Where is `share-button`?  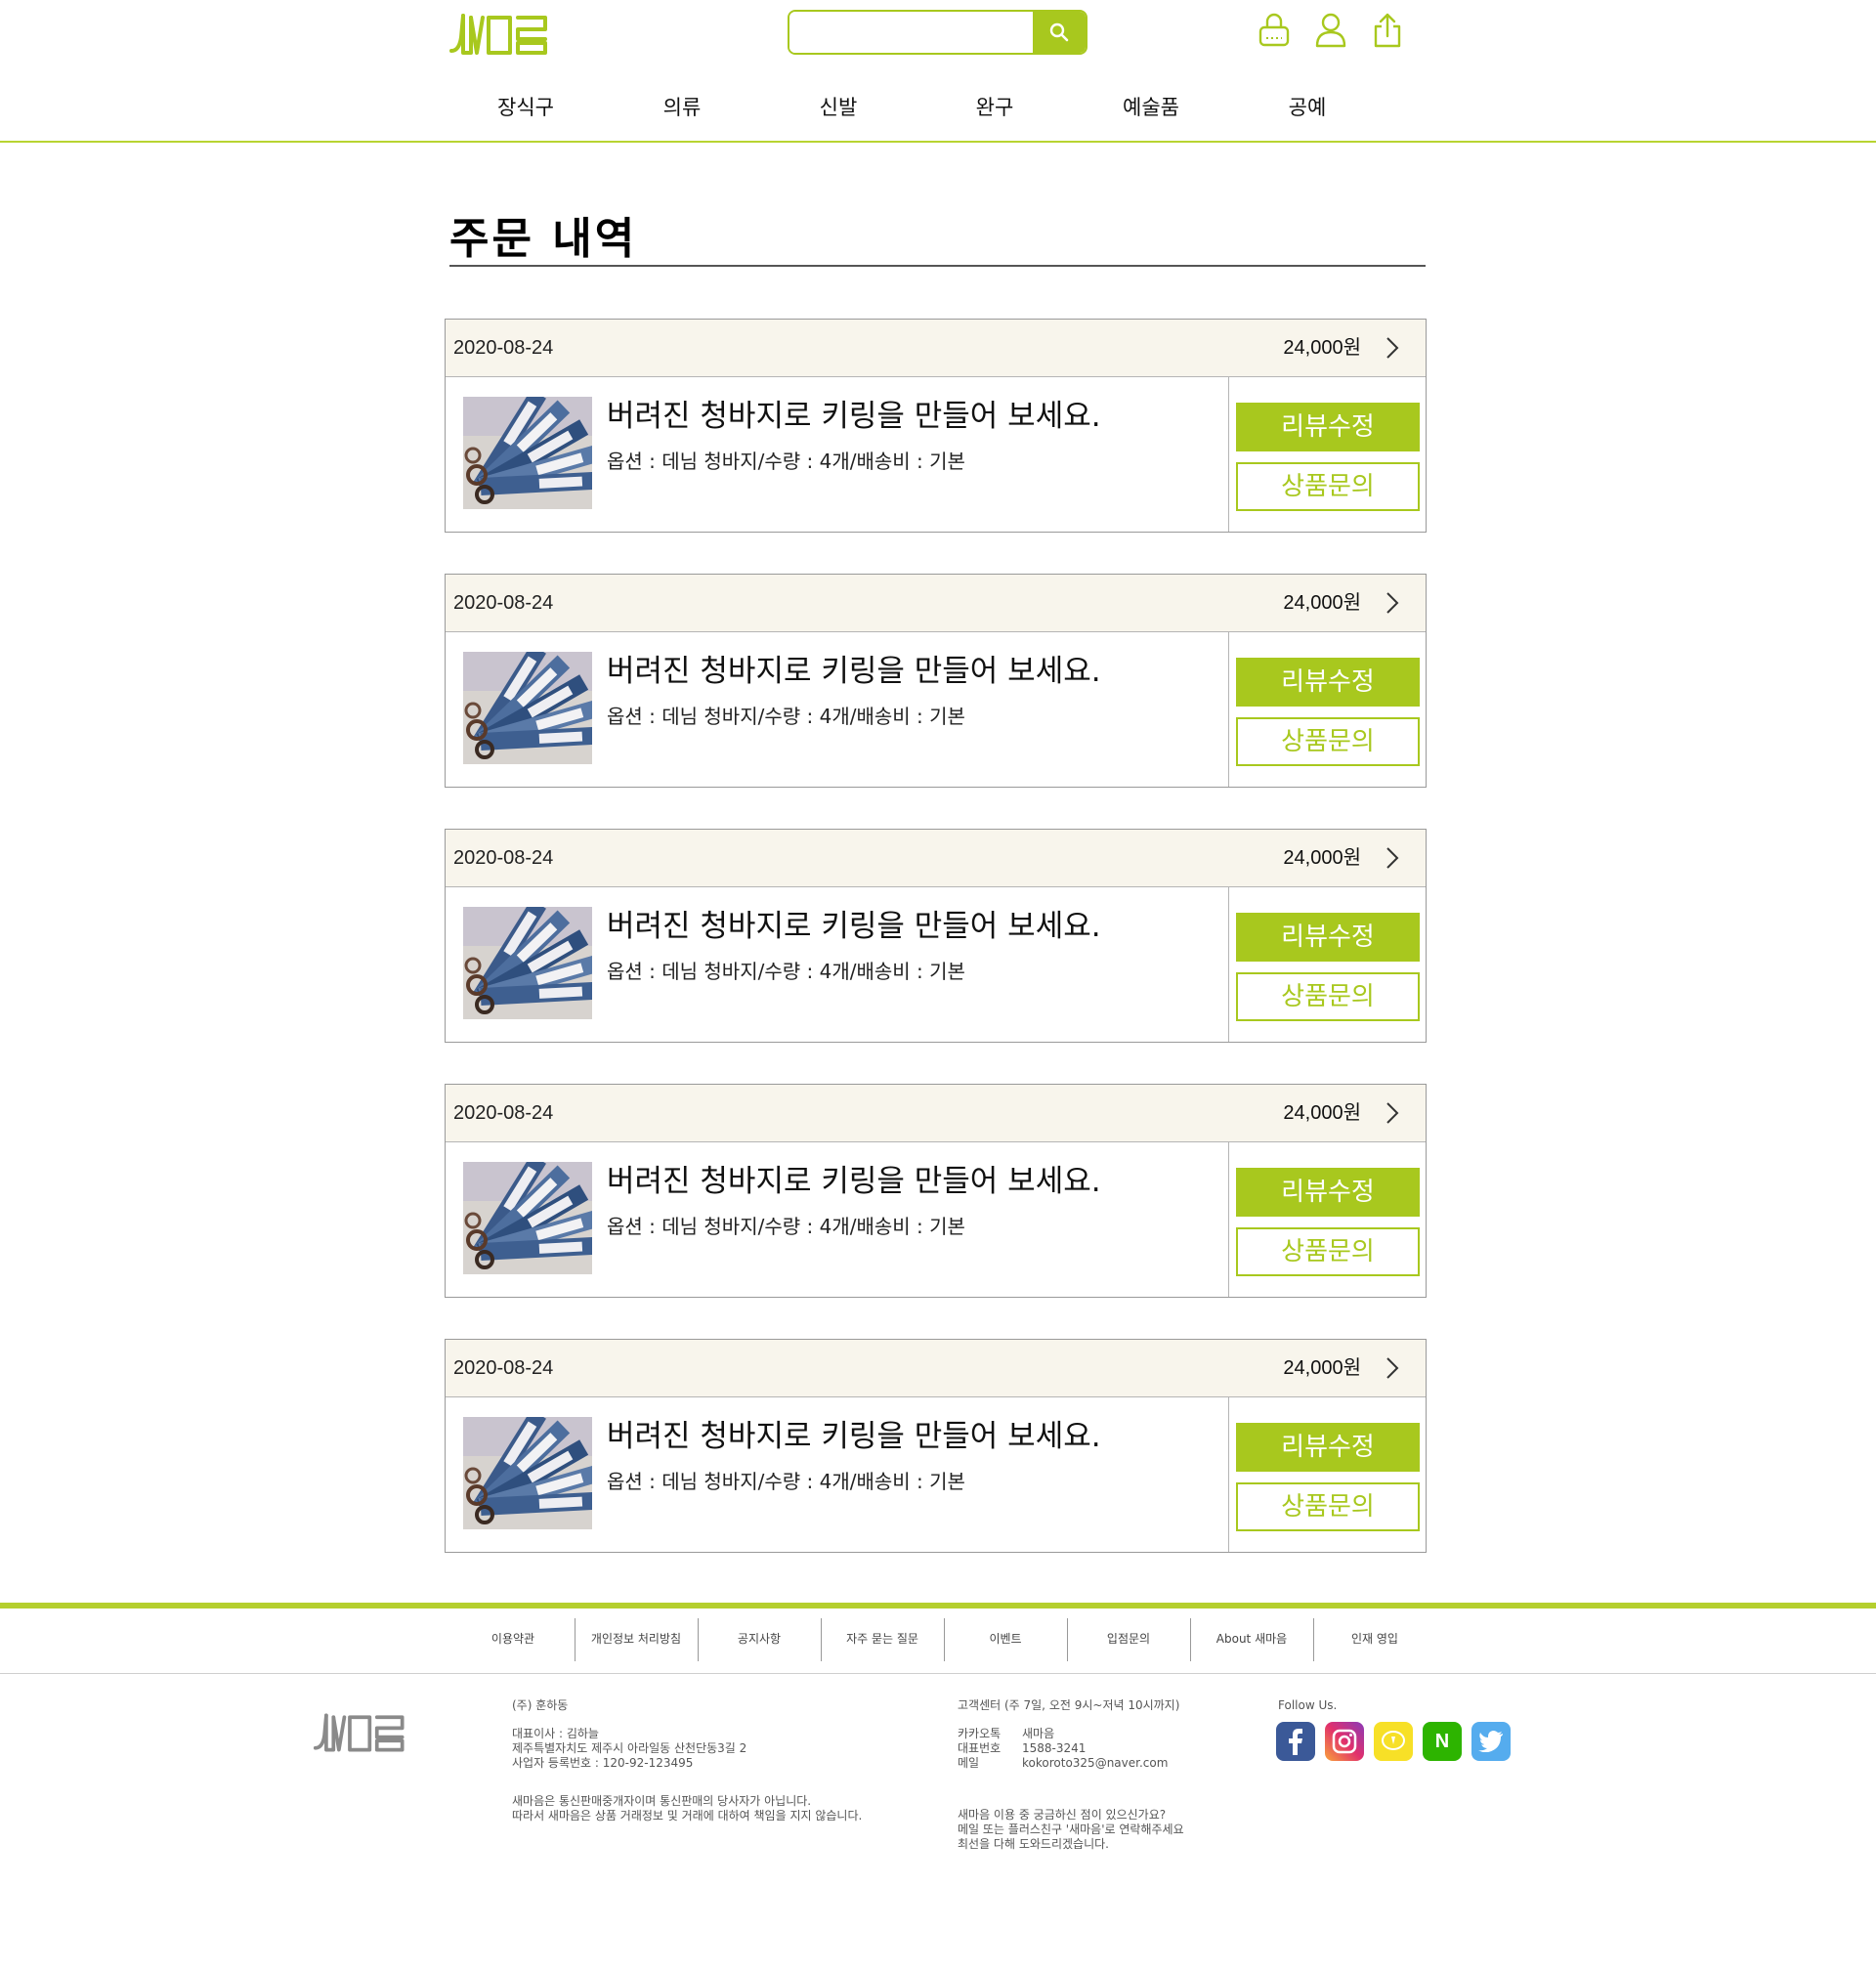
share-button is located at coordinates (1387, 30).